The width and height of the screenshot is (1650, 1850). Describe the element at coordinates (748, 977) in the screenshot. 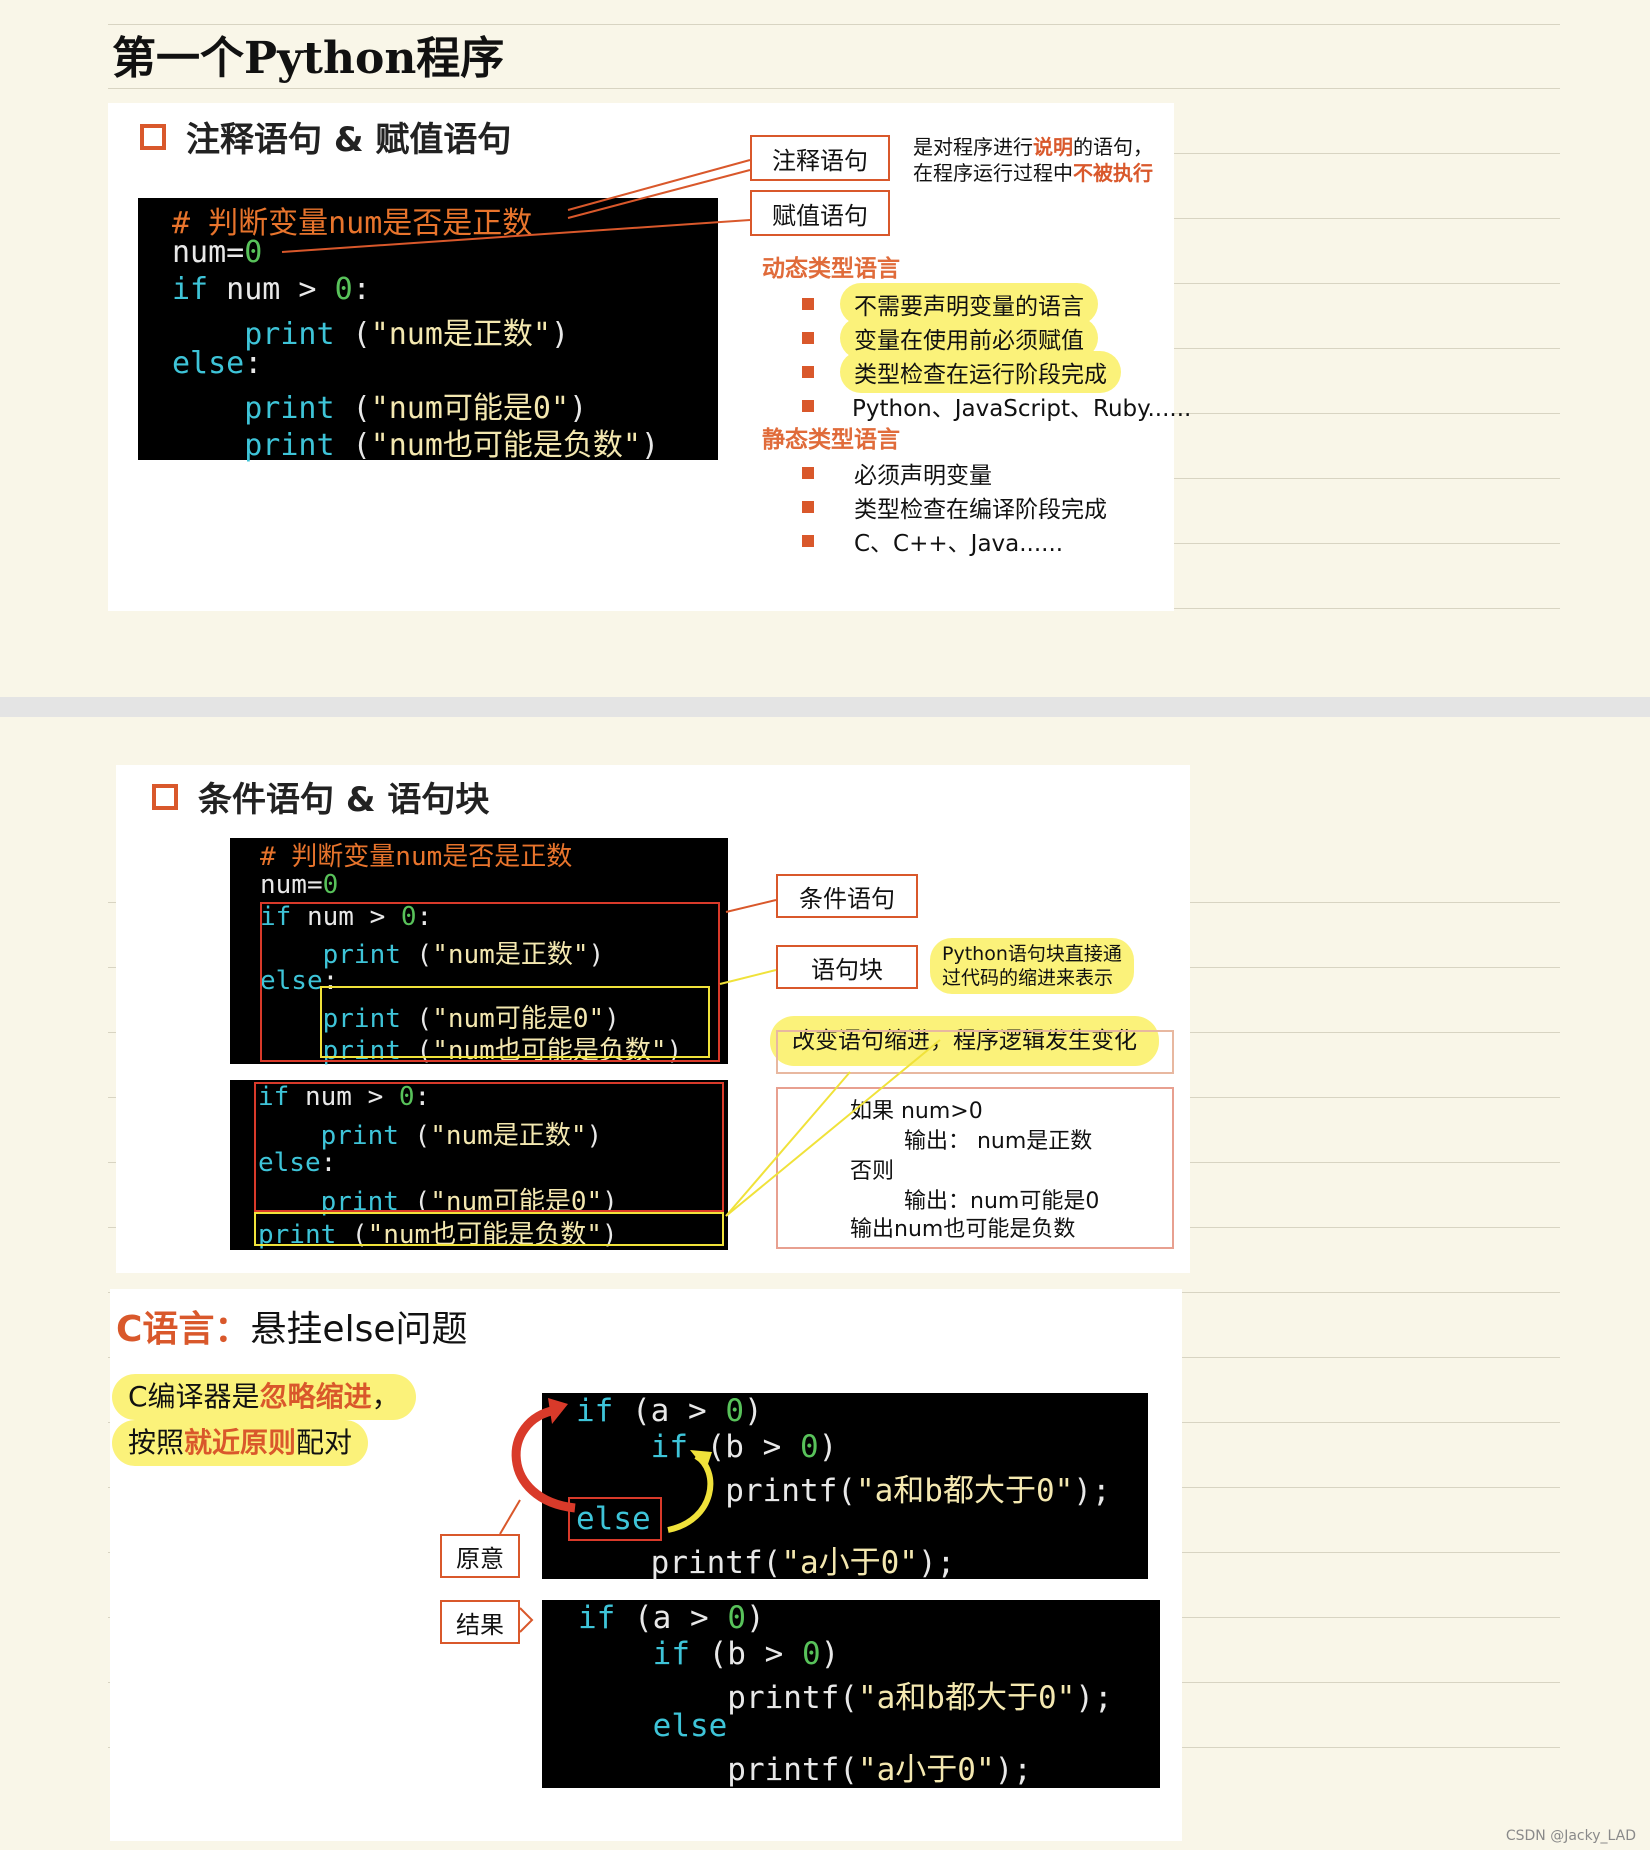

I see `block-connector` at that location.